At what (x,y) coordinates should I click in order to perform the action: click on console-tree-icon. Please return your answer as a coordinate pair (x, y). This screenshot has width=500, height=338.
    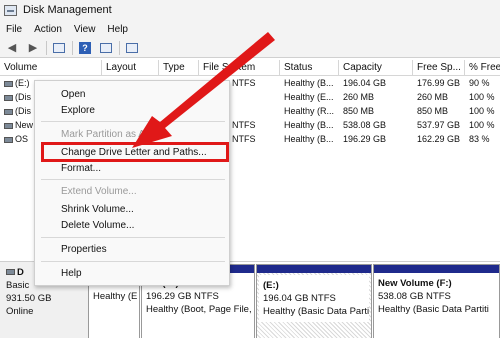
    Looking at the image, I should click on (59, 48).